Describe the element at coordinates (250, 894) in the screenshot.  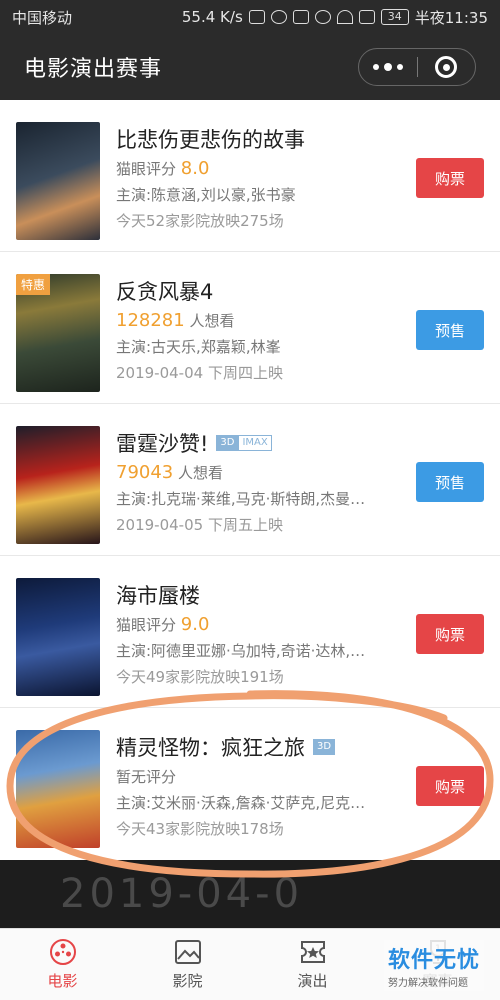
I see `background-banner: 2019-04-0` at that location.